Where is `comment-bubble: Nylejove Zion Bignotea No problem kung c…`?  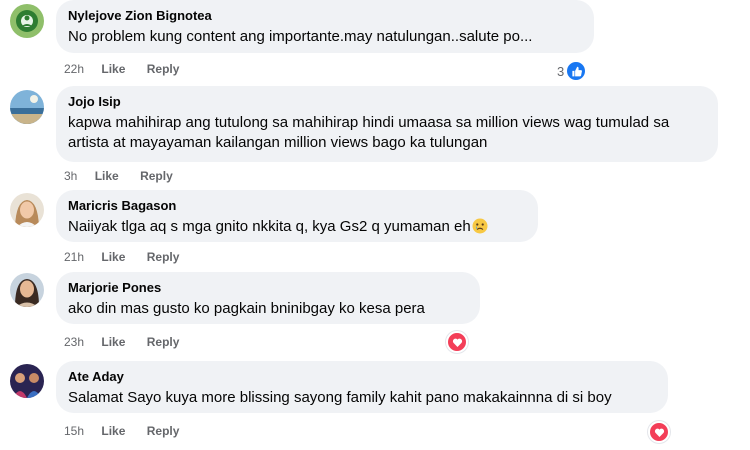
comment-bubble: Nylejove Zion Bignotea No problem kung c… is located at coordinates (325, 26).